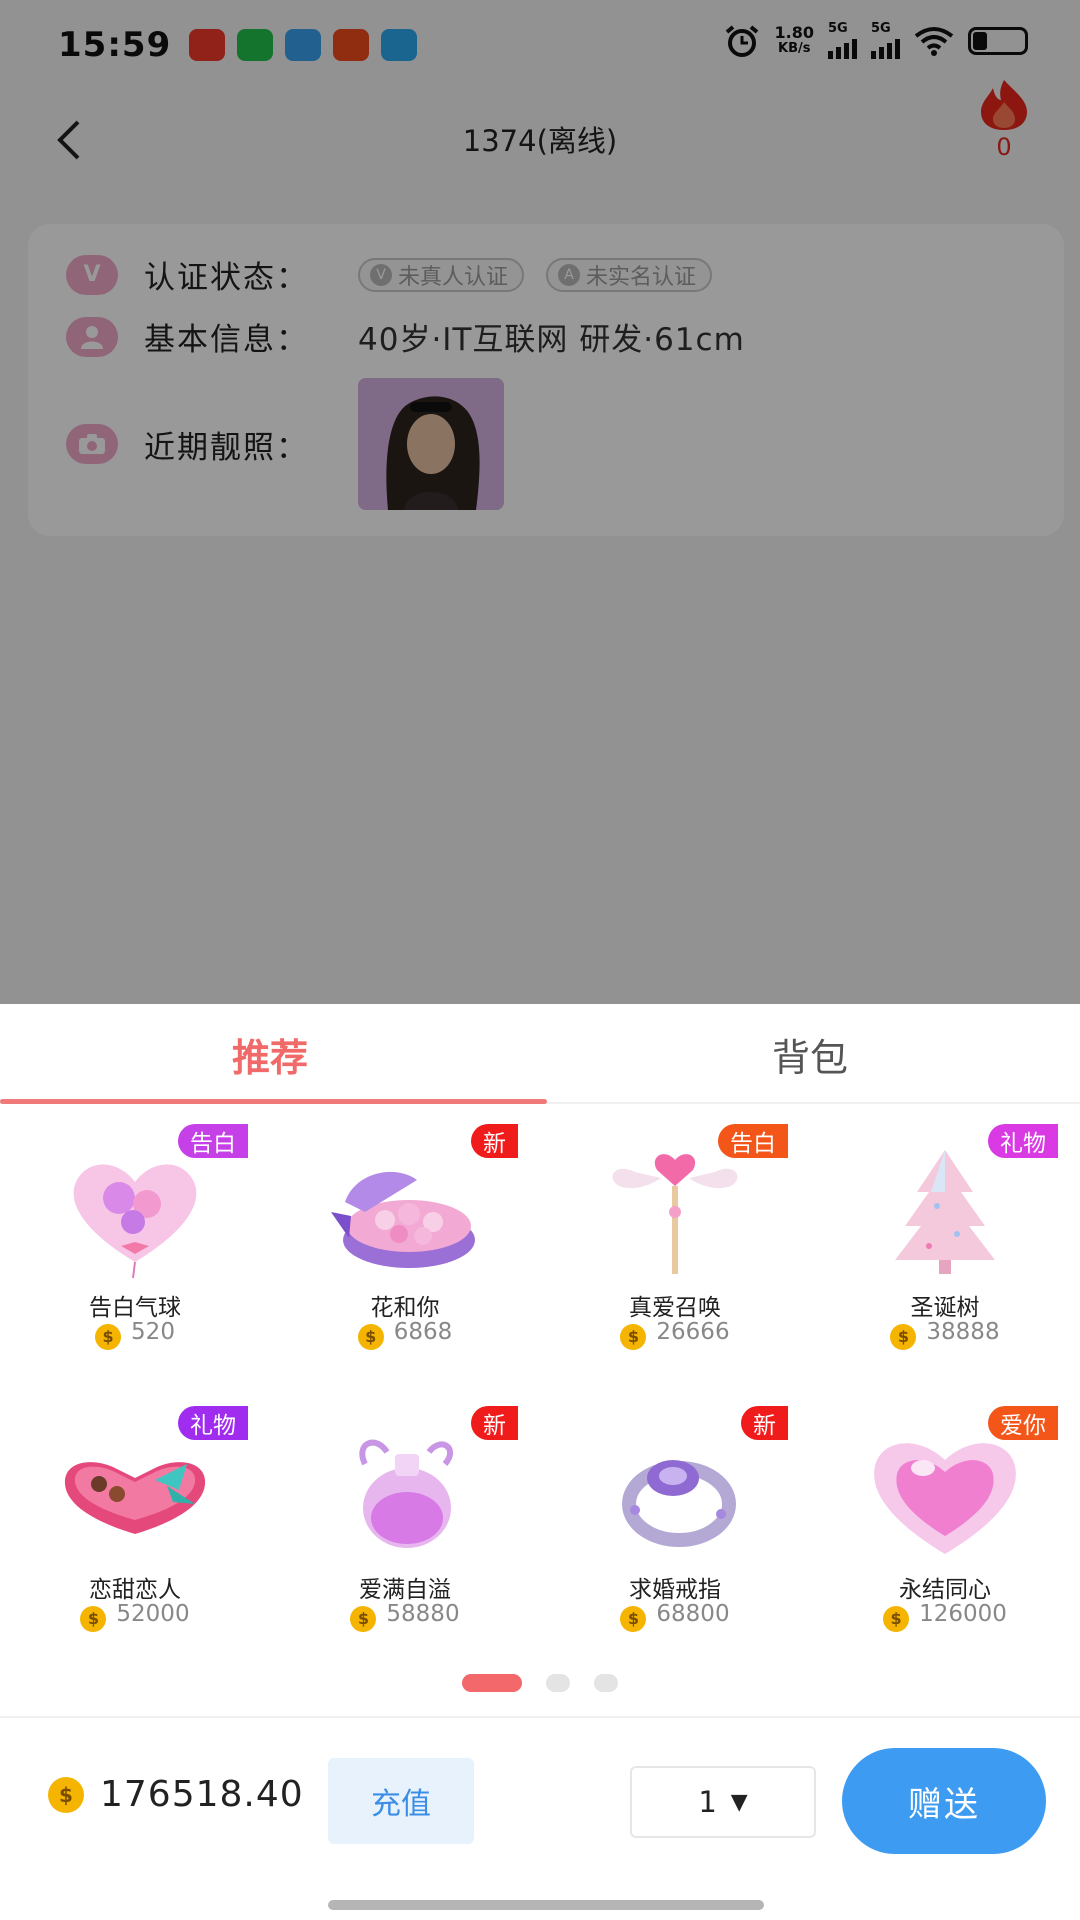 The width and height of the screenshot is (1080, 1920). I want to click on gift-item-overflowing-love: 新 爱满自溢 $58880, so click(405, 1534).